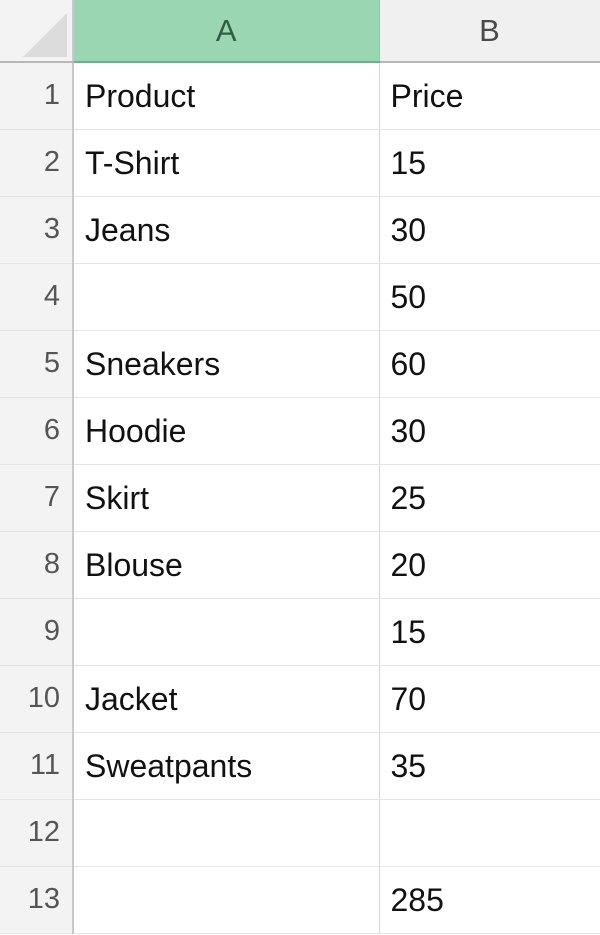 The width and height of the screenshot is (600, 935). I want to click on table-row: 6 Hoodie 30, so click(300, 431).